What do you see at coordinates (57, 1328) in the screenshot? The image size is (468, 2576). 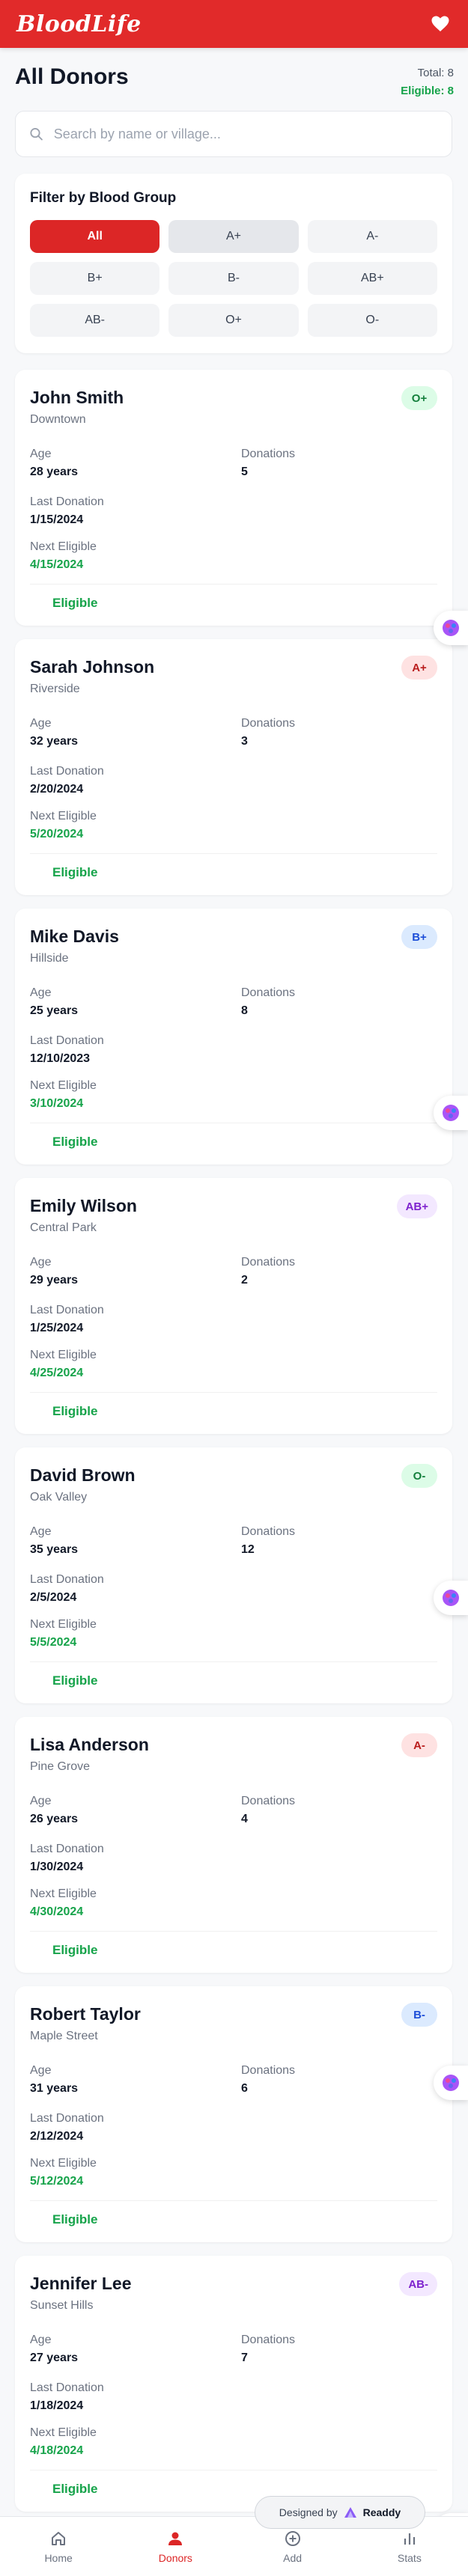 I see `last-donation-value: 1/25/2024` at bounding box center [57, 1328].